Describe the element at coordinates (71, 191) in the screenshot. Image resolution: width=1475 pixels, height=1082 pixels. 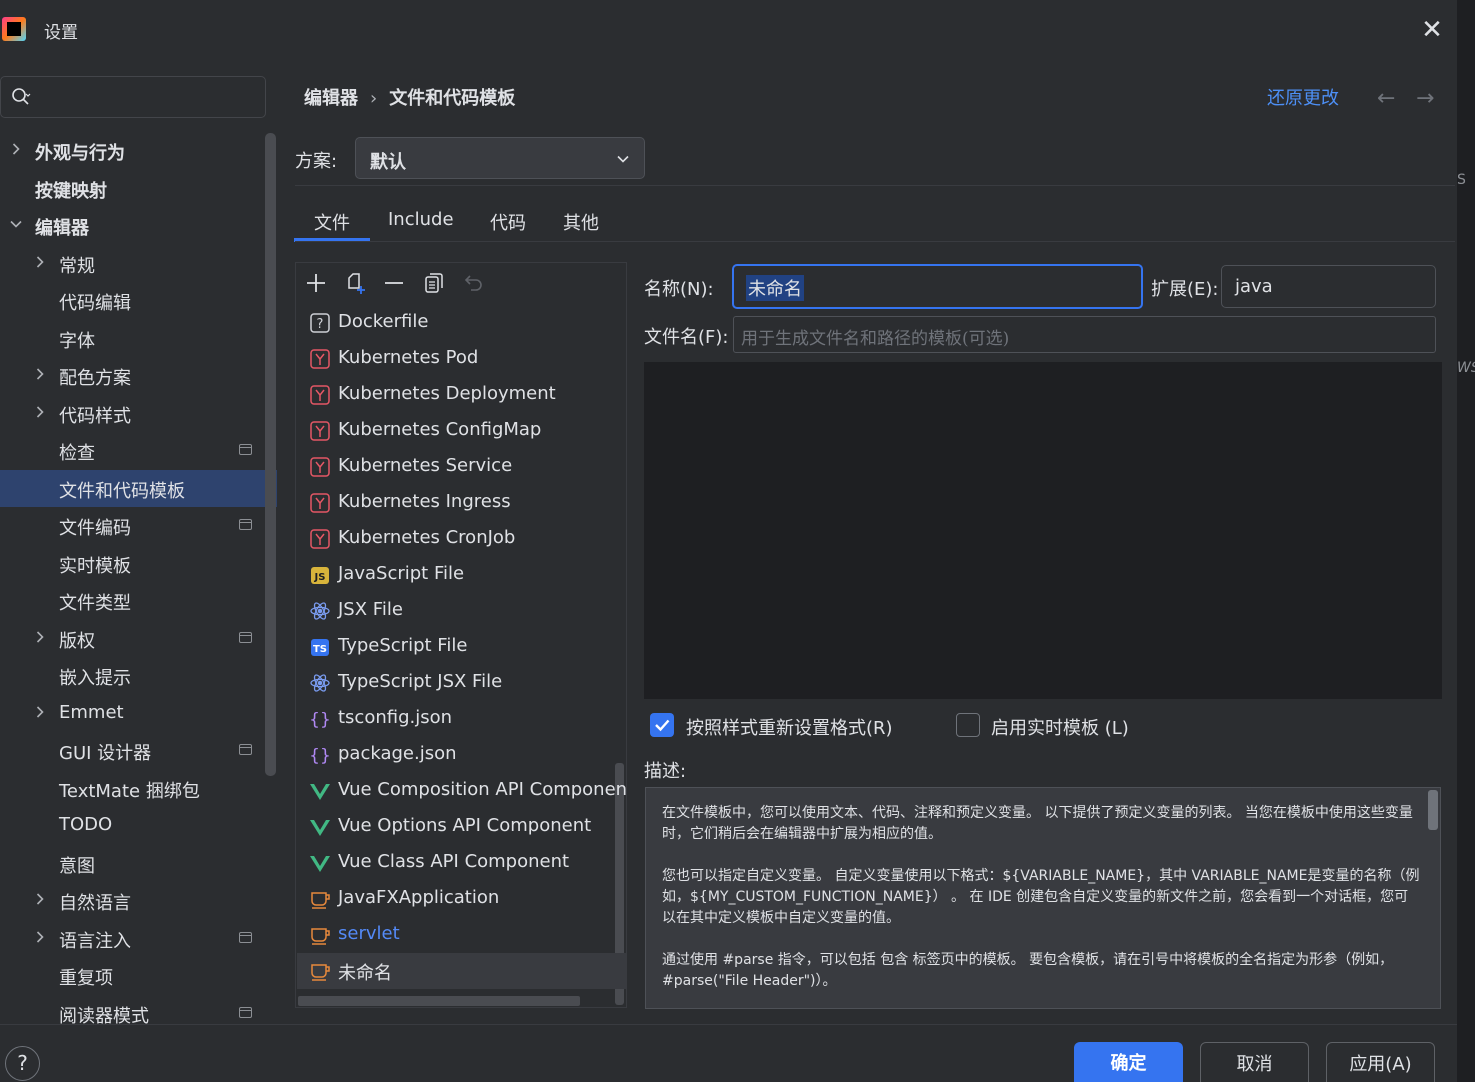
I see `sidebar-item-label: 按键映射` at that location.